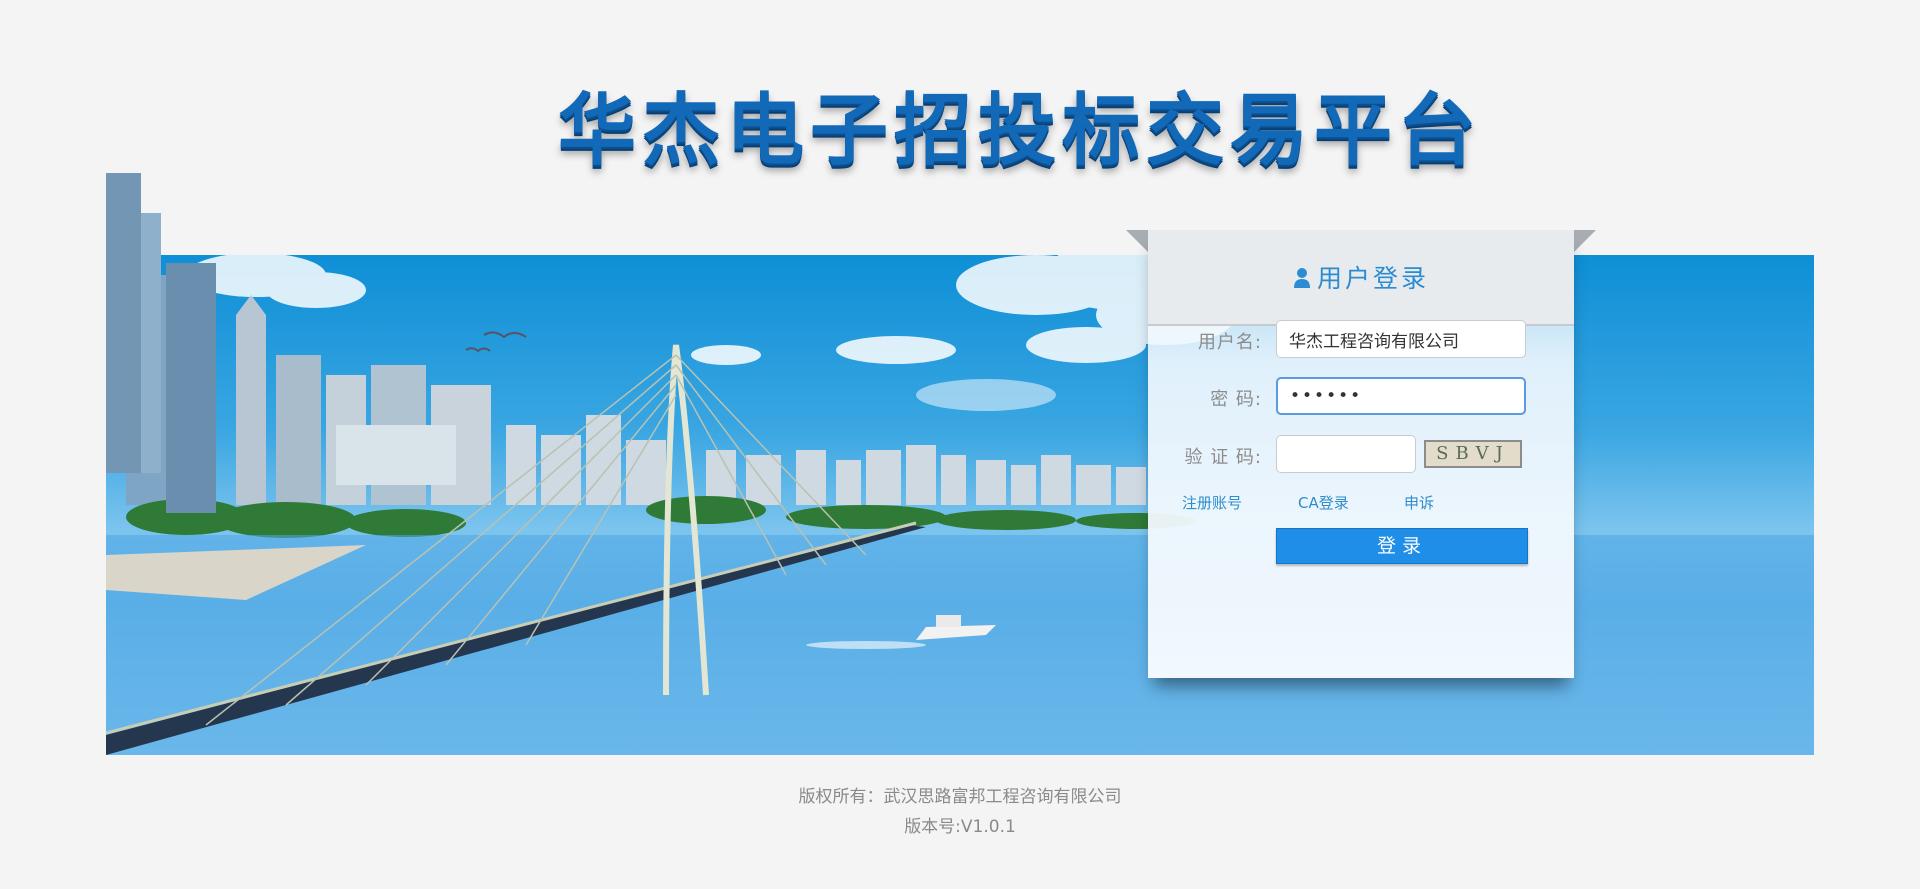 The width and height of the screenshot is (1920, 889). Describe the element at coordinates (1212, 502) in the screenshot. I see `register-link: 注册账号` at that location.